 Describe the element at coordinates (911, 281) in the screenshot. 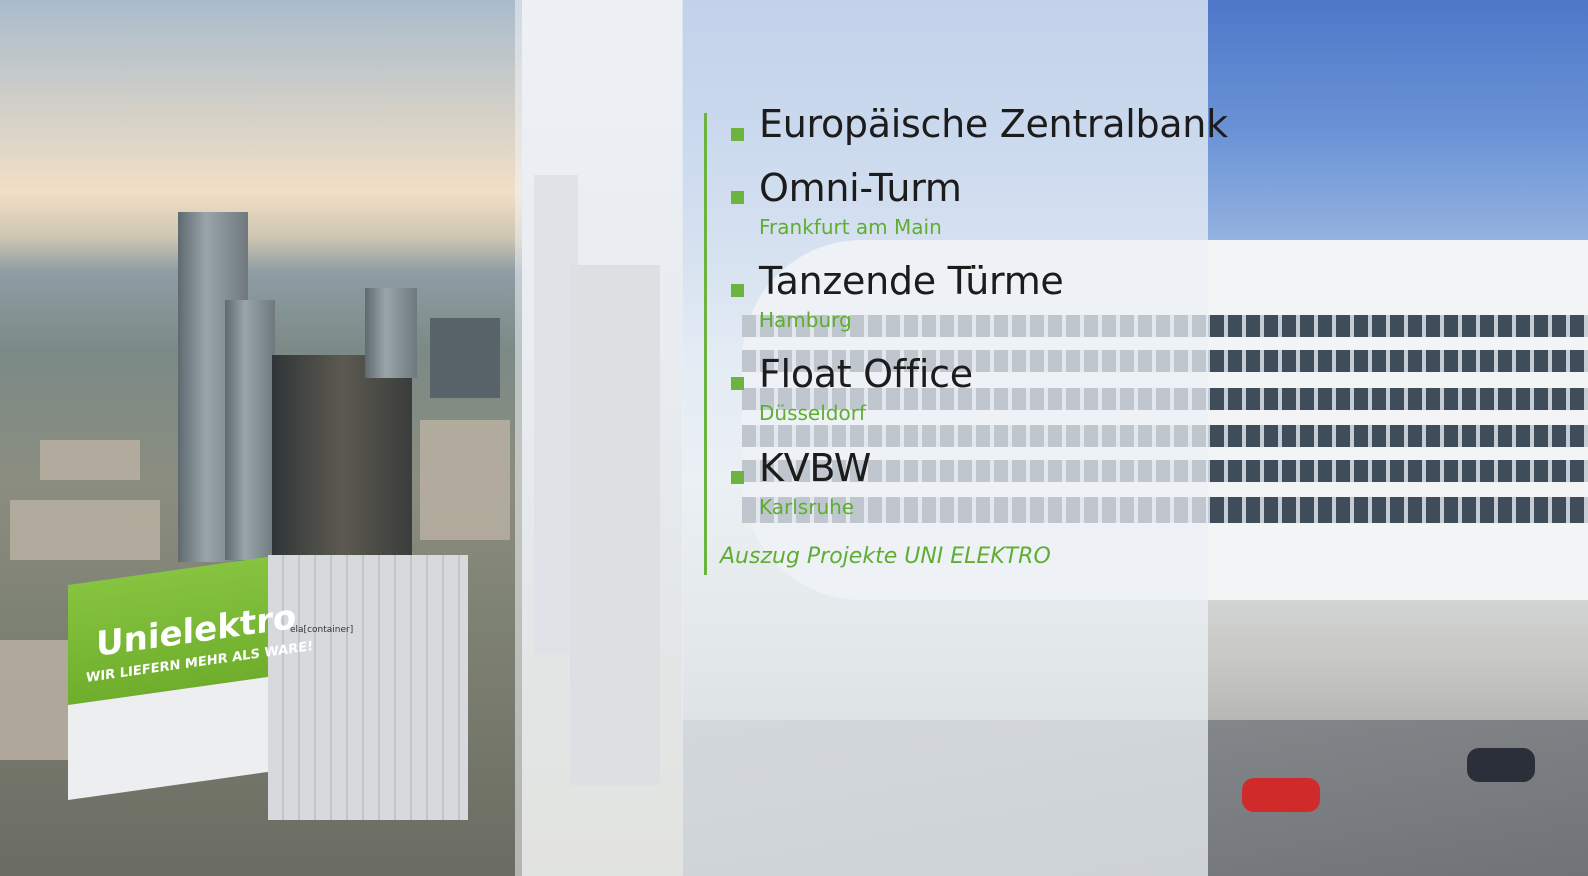

I see `project-title: Tanzende Türme` at that location.